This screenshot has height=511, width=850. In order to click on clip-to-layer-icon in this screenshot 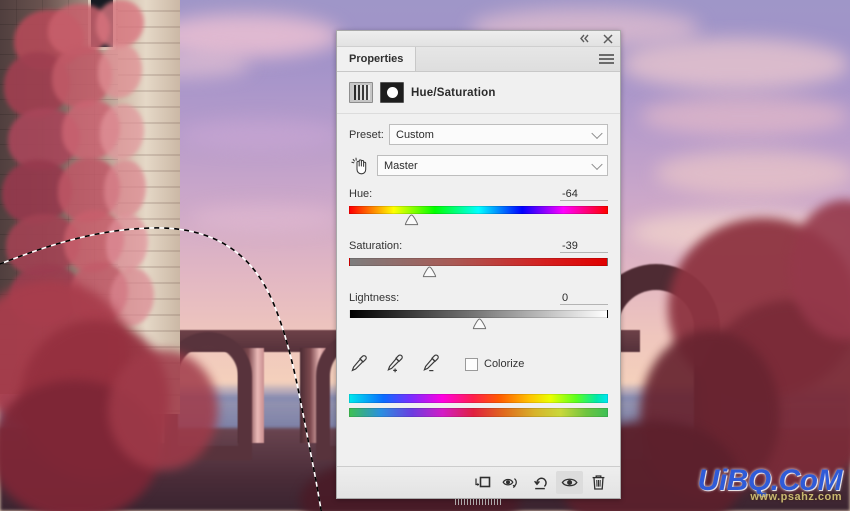, I will do `click(483, 482)`.